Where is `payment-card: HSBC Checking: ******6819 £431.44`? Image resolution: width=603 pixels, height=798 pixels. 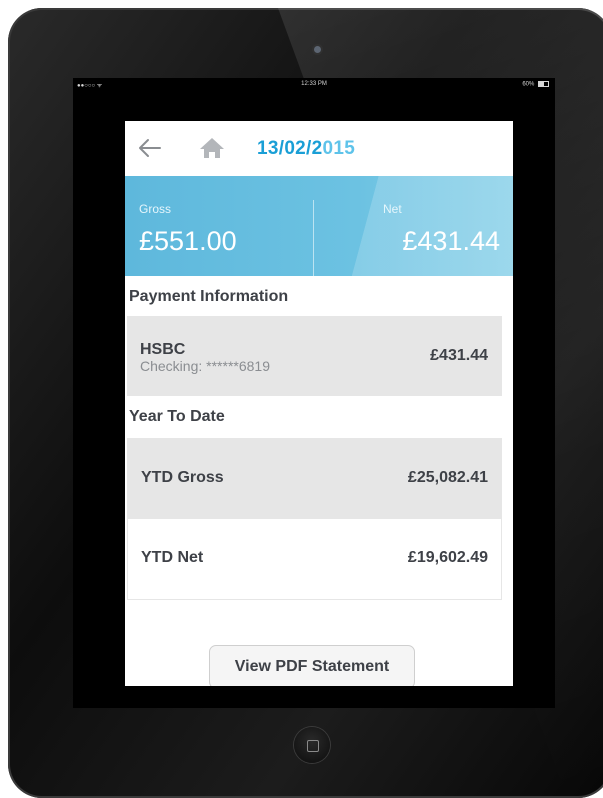 payment-card: HSBC Checking: ******6819 £431.44 is located at coordinates (314, 356).